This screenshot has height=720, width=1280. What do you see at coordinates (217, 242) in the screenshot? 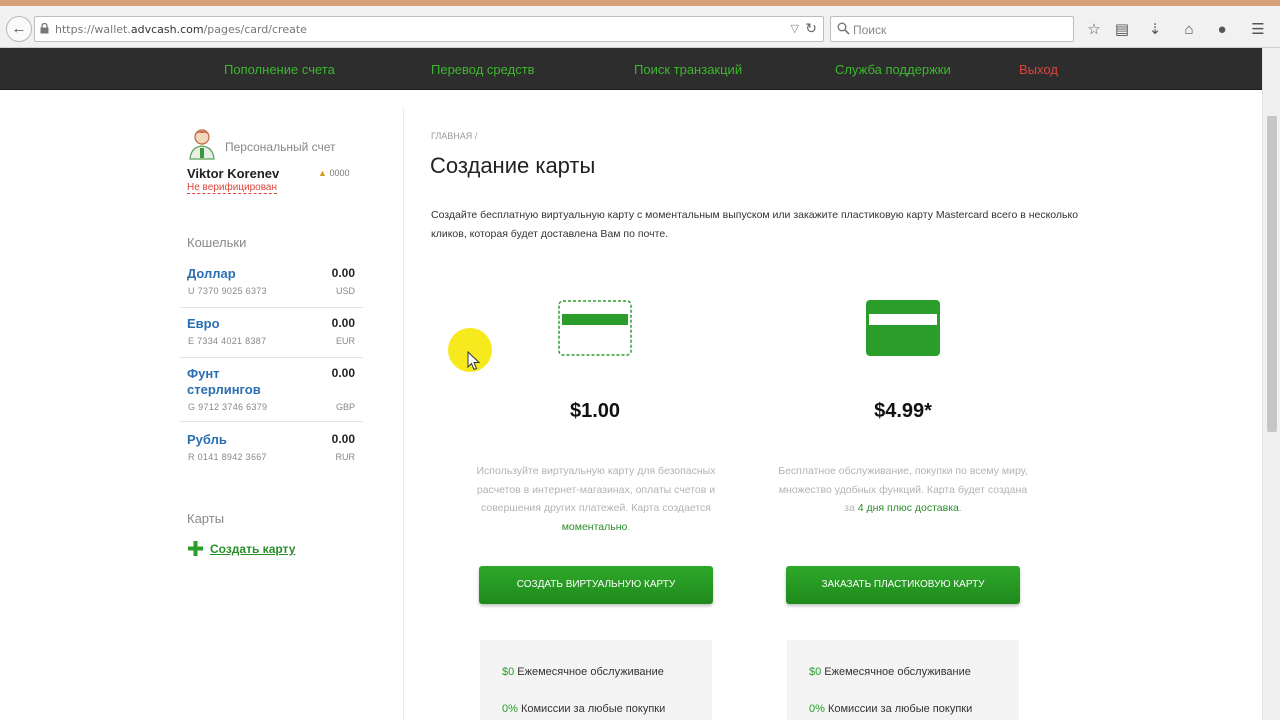
I see `wallets-title: Кошельки` at bounding box center [217, 242].